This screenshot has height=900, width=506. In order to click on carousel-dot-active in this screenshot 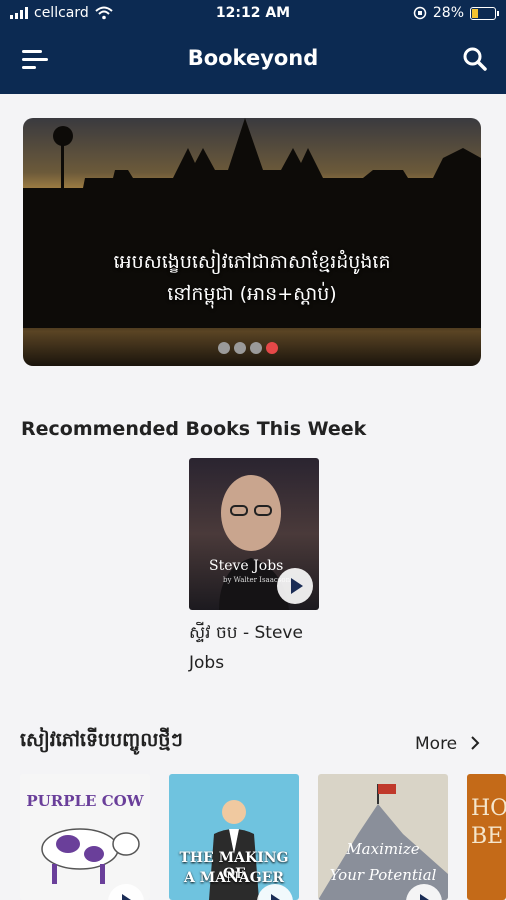, I will do `click(272, 348)`.